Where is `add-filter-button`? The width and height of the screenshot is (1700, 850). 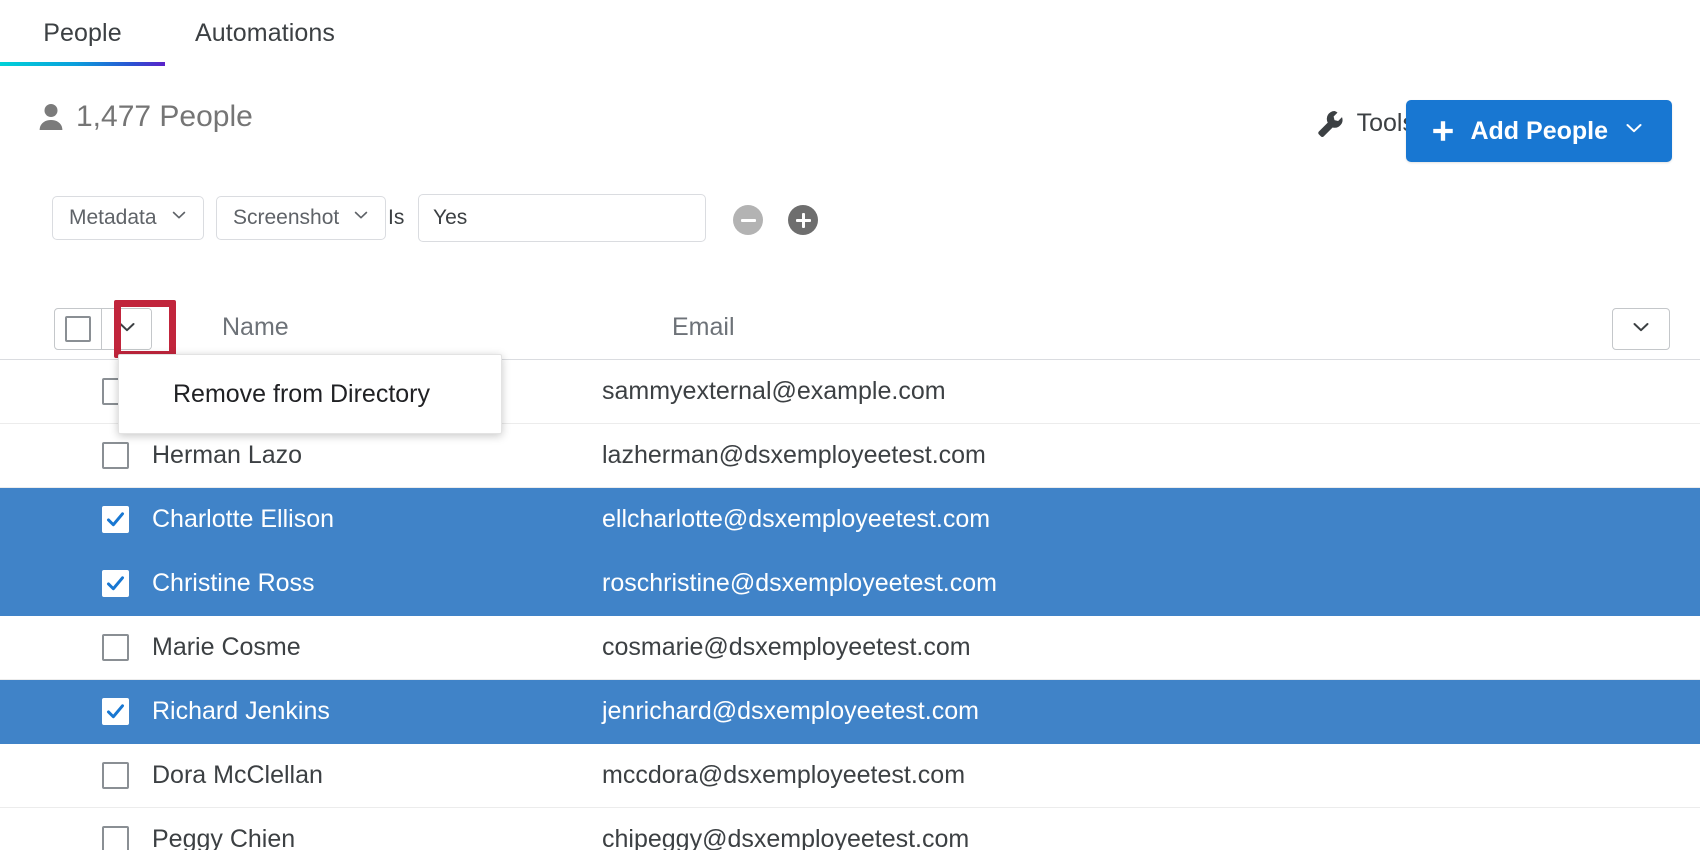
add-filter-button is located at coordinates (803, 220).